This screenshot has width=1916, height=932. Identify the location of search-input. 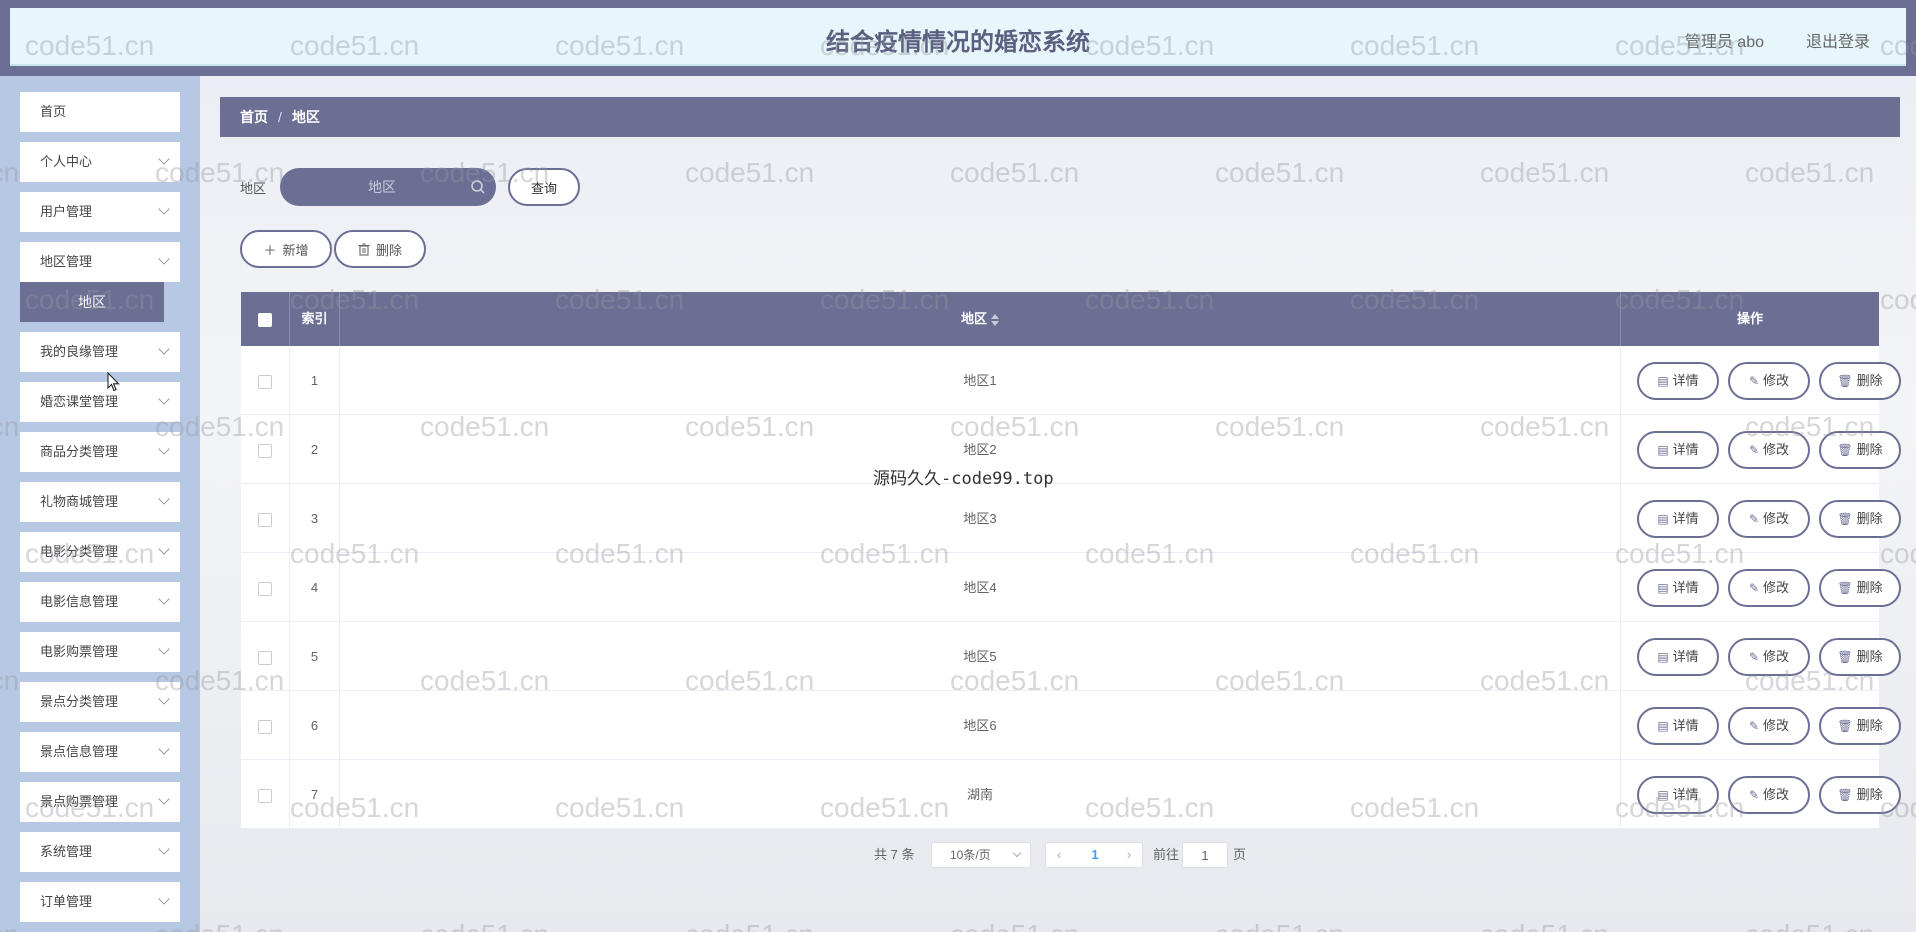
(388, 187).